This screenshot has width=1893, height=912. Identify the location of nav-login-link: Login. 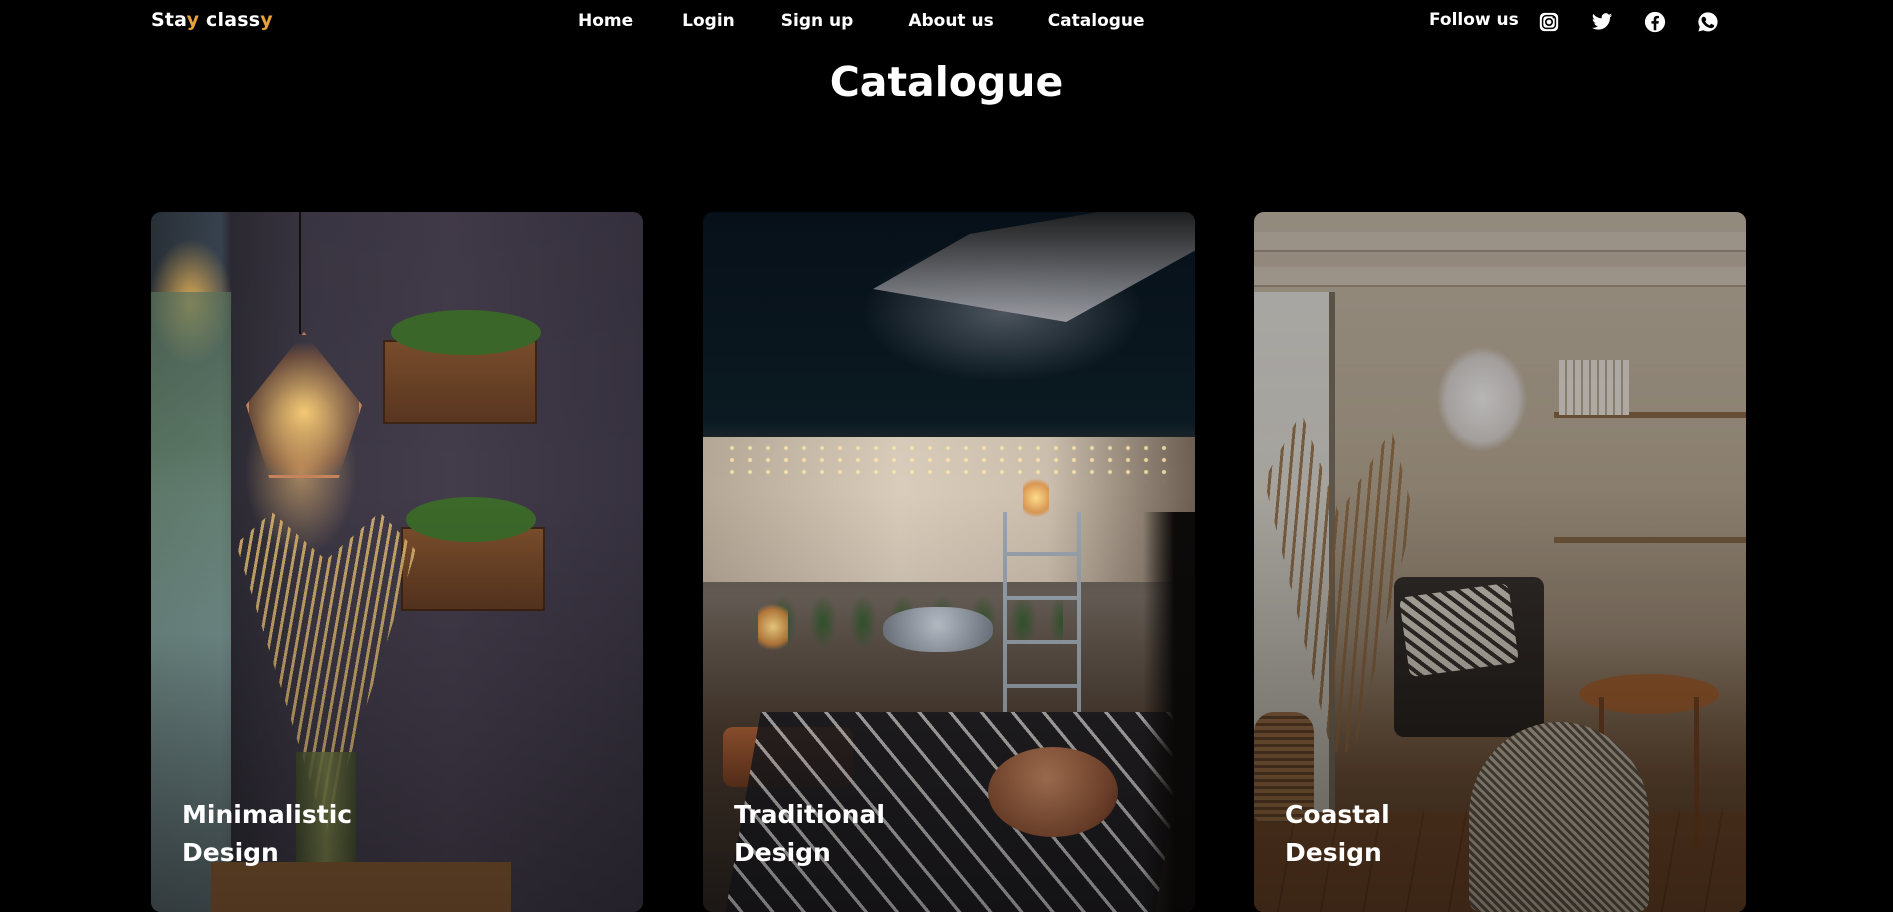
(708, 21).